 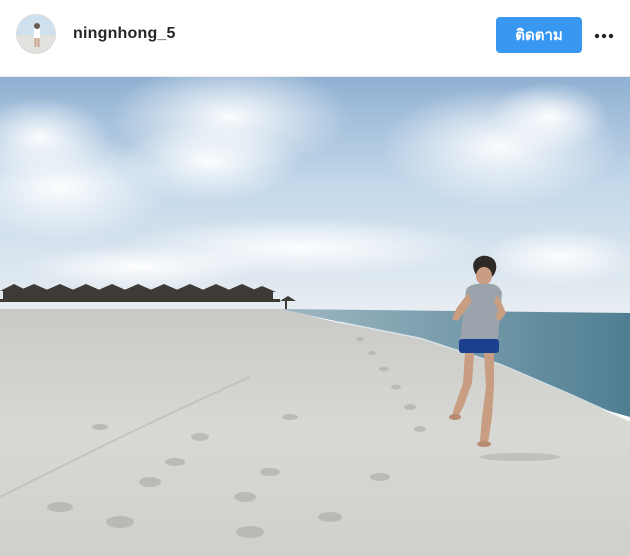 I want to click on avatar-image, so click(x=36, y=34).